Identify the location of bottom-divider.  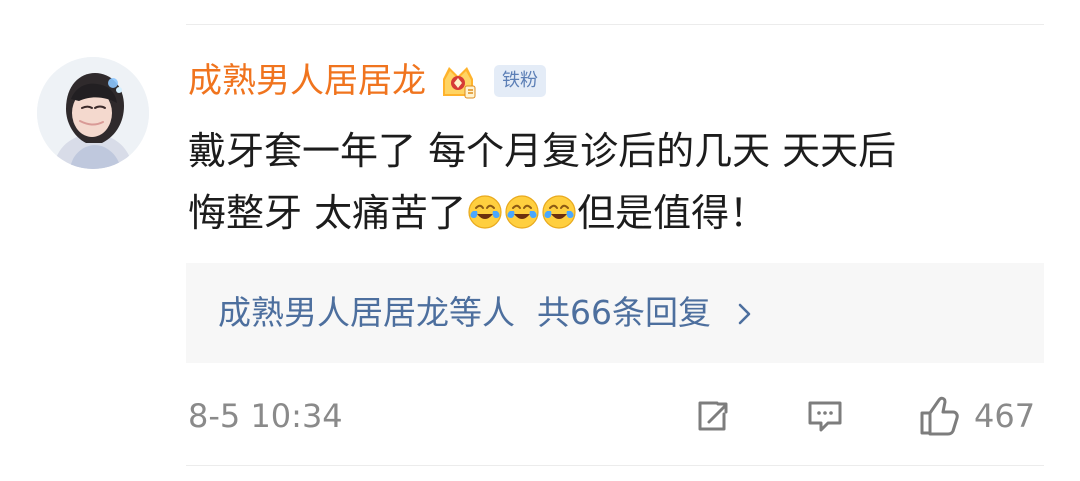
(615, 465).